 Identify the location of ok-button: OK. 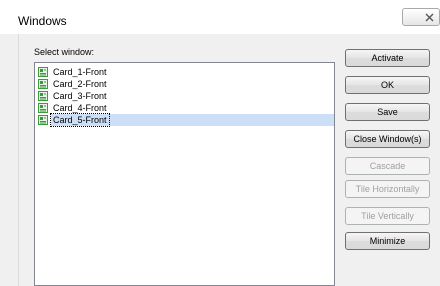
(387, 85).